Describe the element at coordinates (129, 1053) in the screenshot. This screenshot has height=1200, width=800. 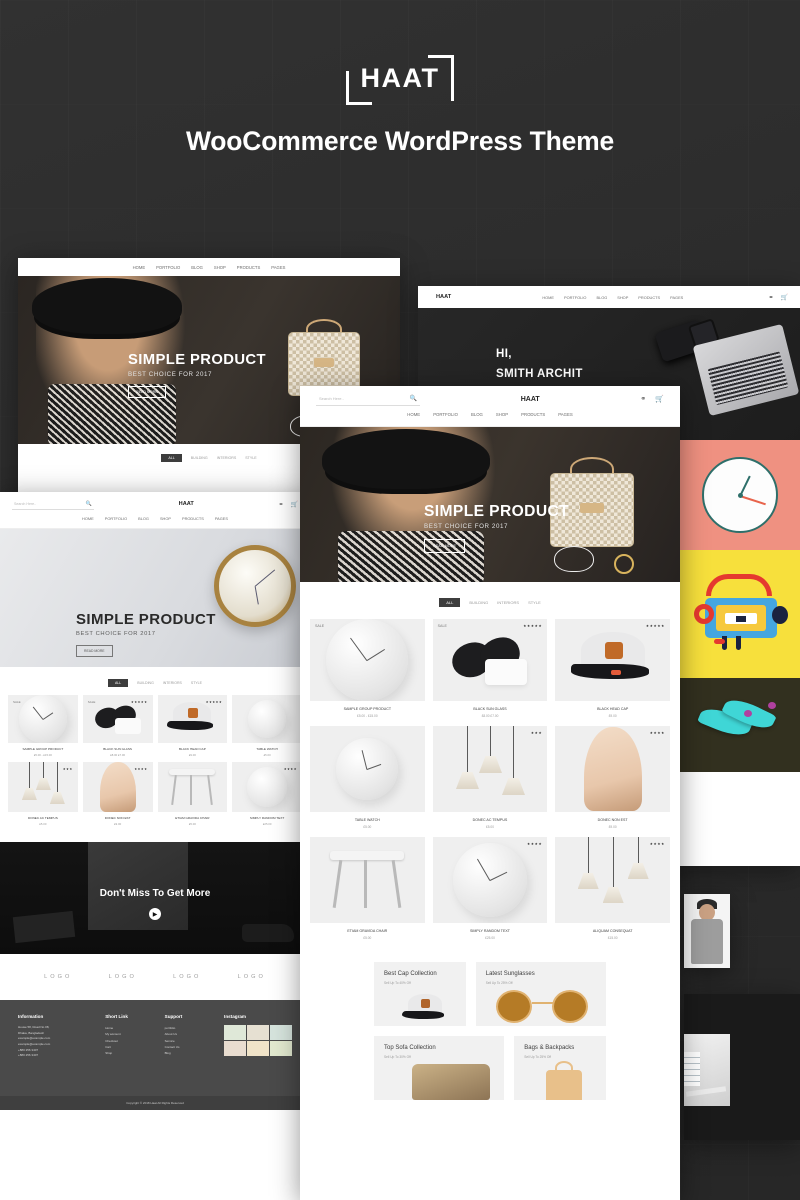
I see `footer-link: Shop` at that location.